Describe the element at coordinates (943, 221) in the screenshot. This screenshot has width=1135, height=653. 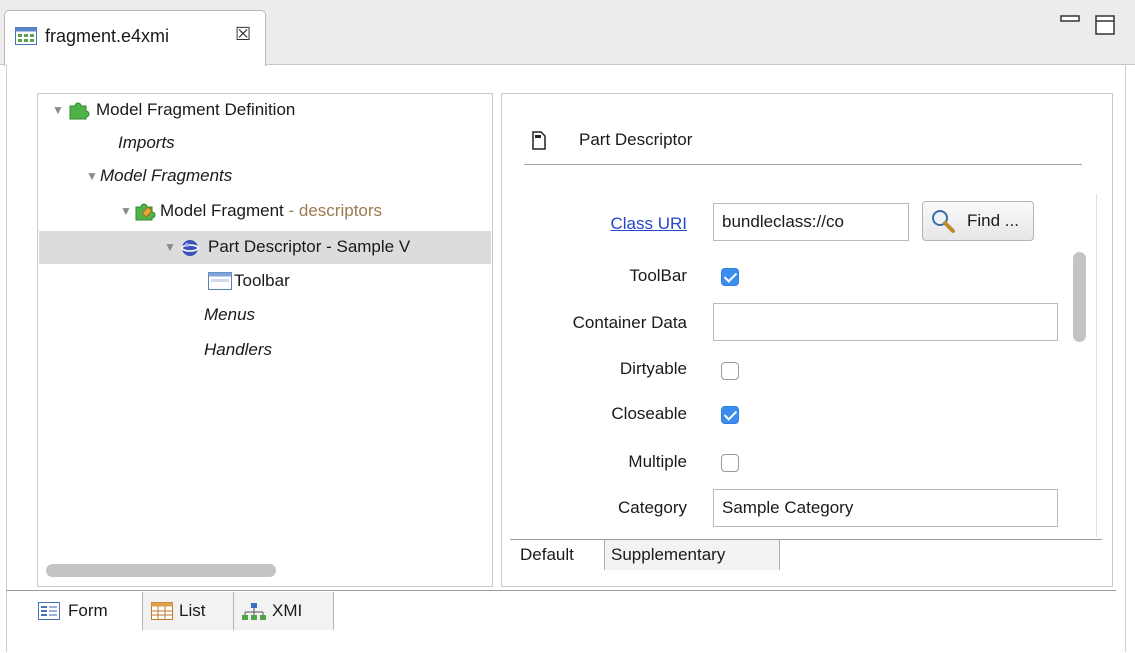
I see `search-icon` at that location.